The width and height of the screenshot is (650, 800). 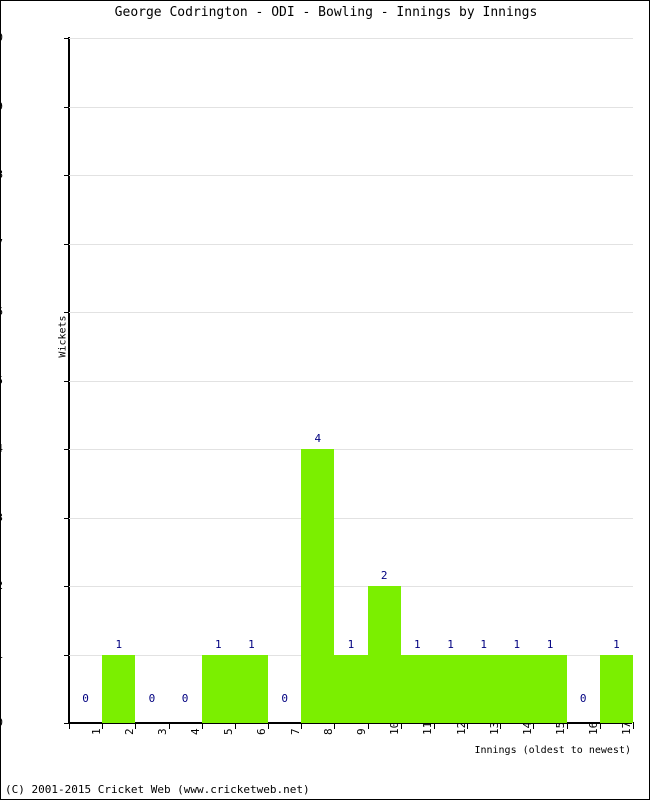 What do you see at coordinates (461, 728) in the screenshot?
I see `x-tick-label: 12` at bounding box center [461, 728].